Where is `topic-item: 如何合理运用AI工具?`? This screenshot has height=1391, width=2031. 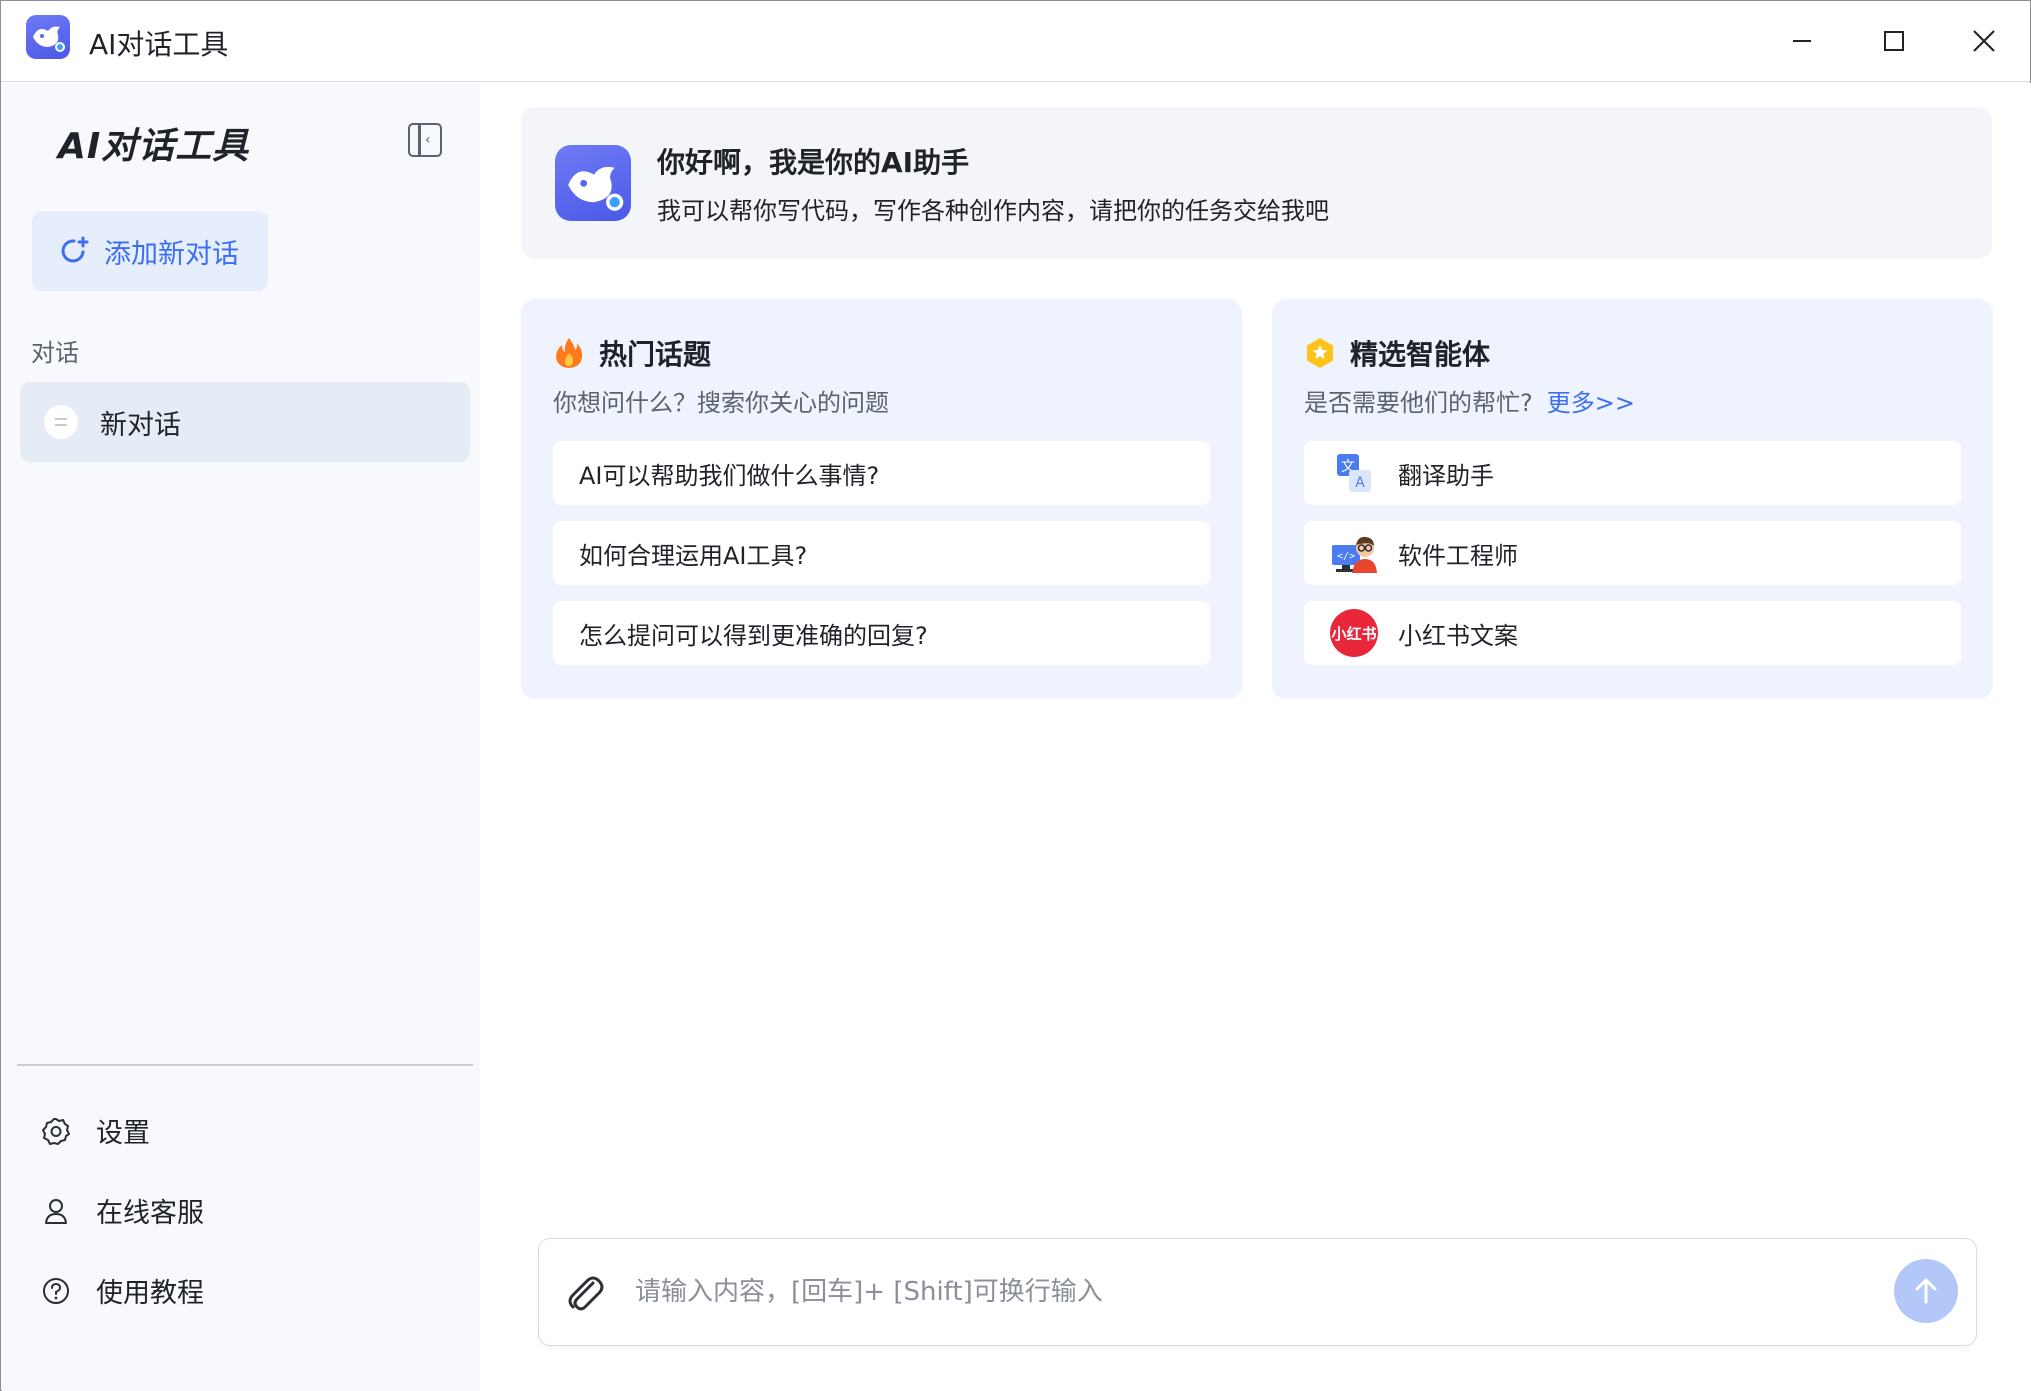 topic-item: 如何合理运用AI工具? is located at coordinates (881, 553).